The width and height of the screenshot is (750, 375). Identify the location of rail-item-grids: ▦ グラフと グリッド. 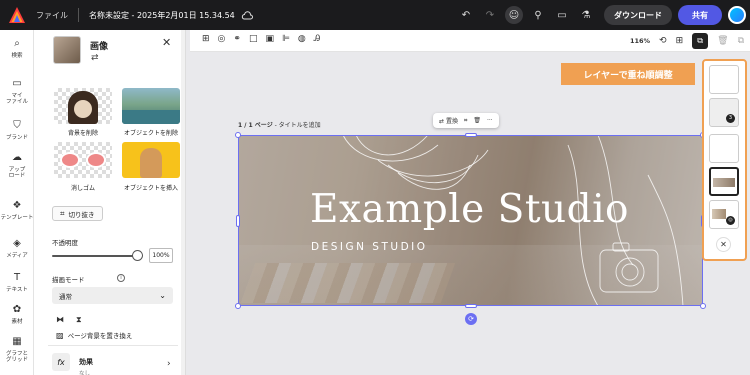
(17, 350).